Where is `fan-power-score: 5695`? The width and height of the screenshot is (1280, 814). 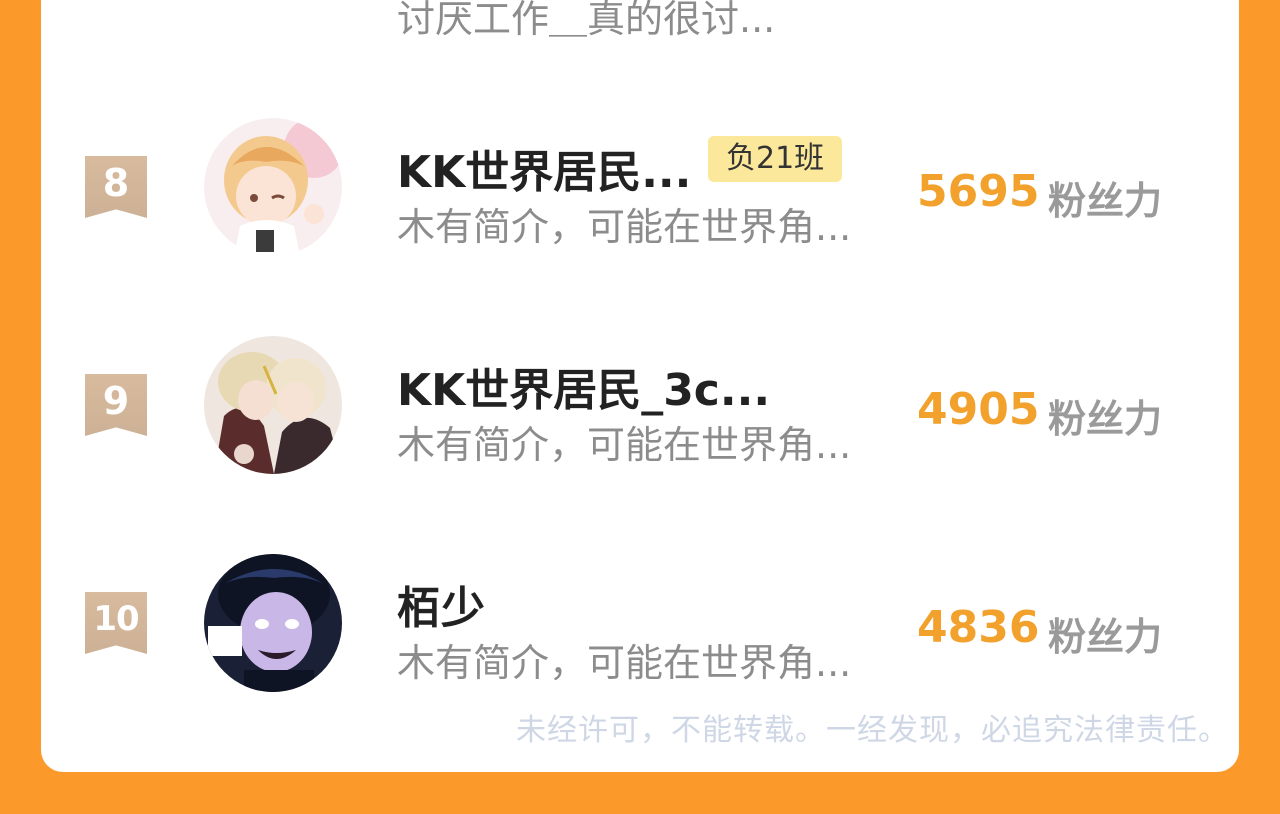 fan-power-score: 5695 is located at coordinates (978, 191).